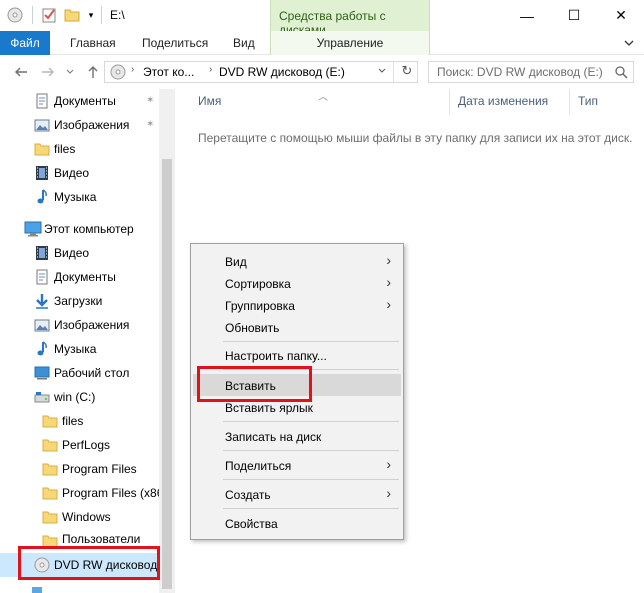  What do you see at coordinates (21, 72) in the screenshot?
I see `back-arrow-icon` at bounding box center [21, 72].